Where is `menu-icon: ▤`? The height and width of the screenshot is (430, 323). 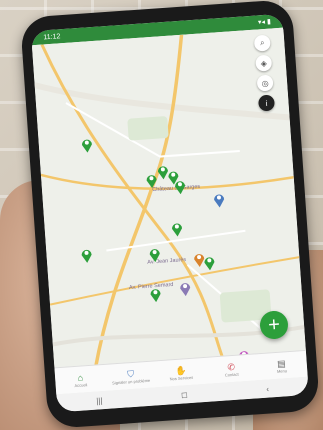
menu-icon: ▤ is located at coordinates (281, 363).